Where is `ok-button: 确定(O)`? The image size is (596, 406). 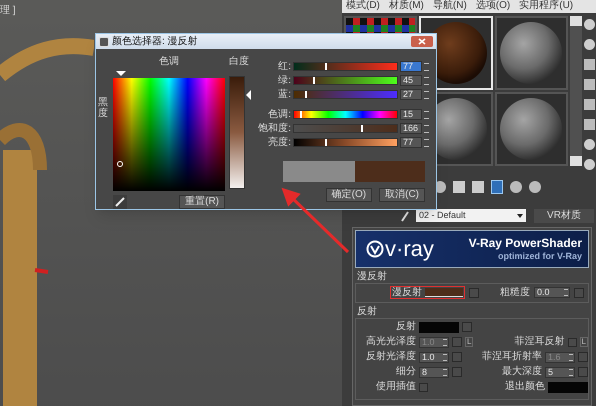
ok-button: 确定(O) is located at coordinates (349, 195).